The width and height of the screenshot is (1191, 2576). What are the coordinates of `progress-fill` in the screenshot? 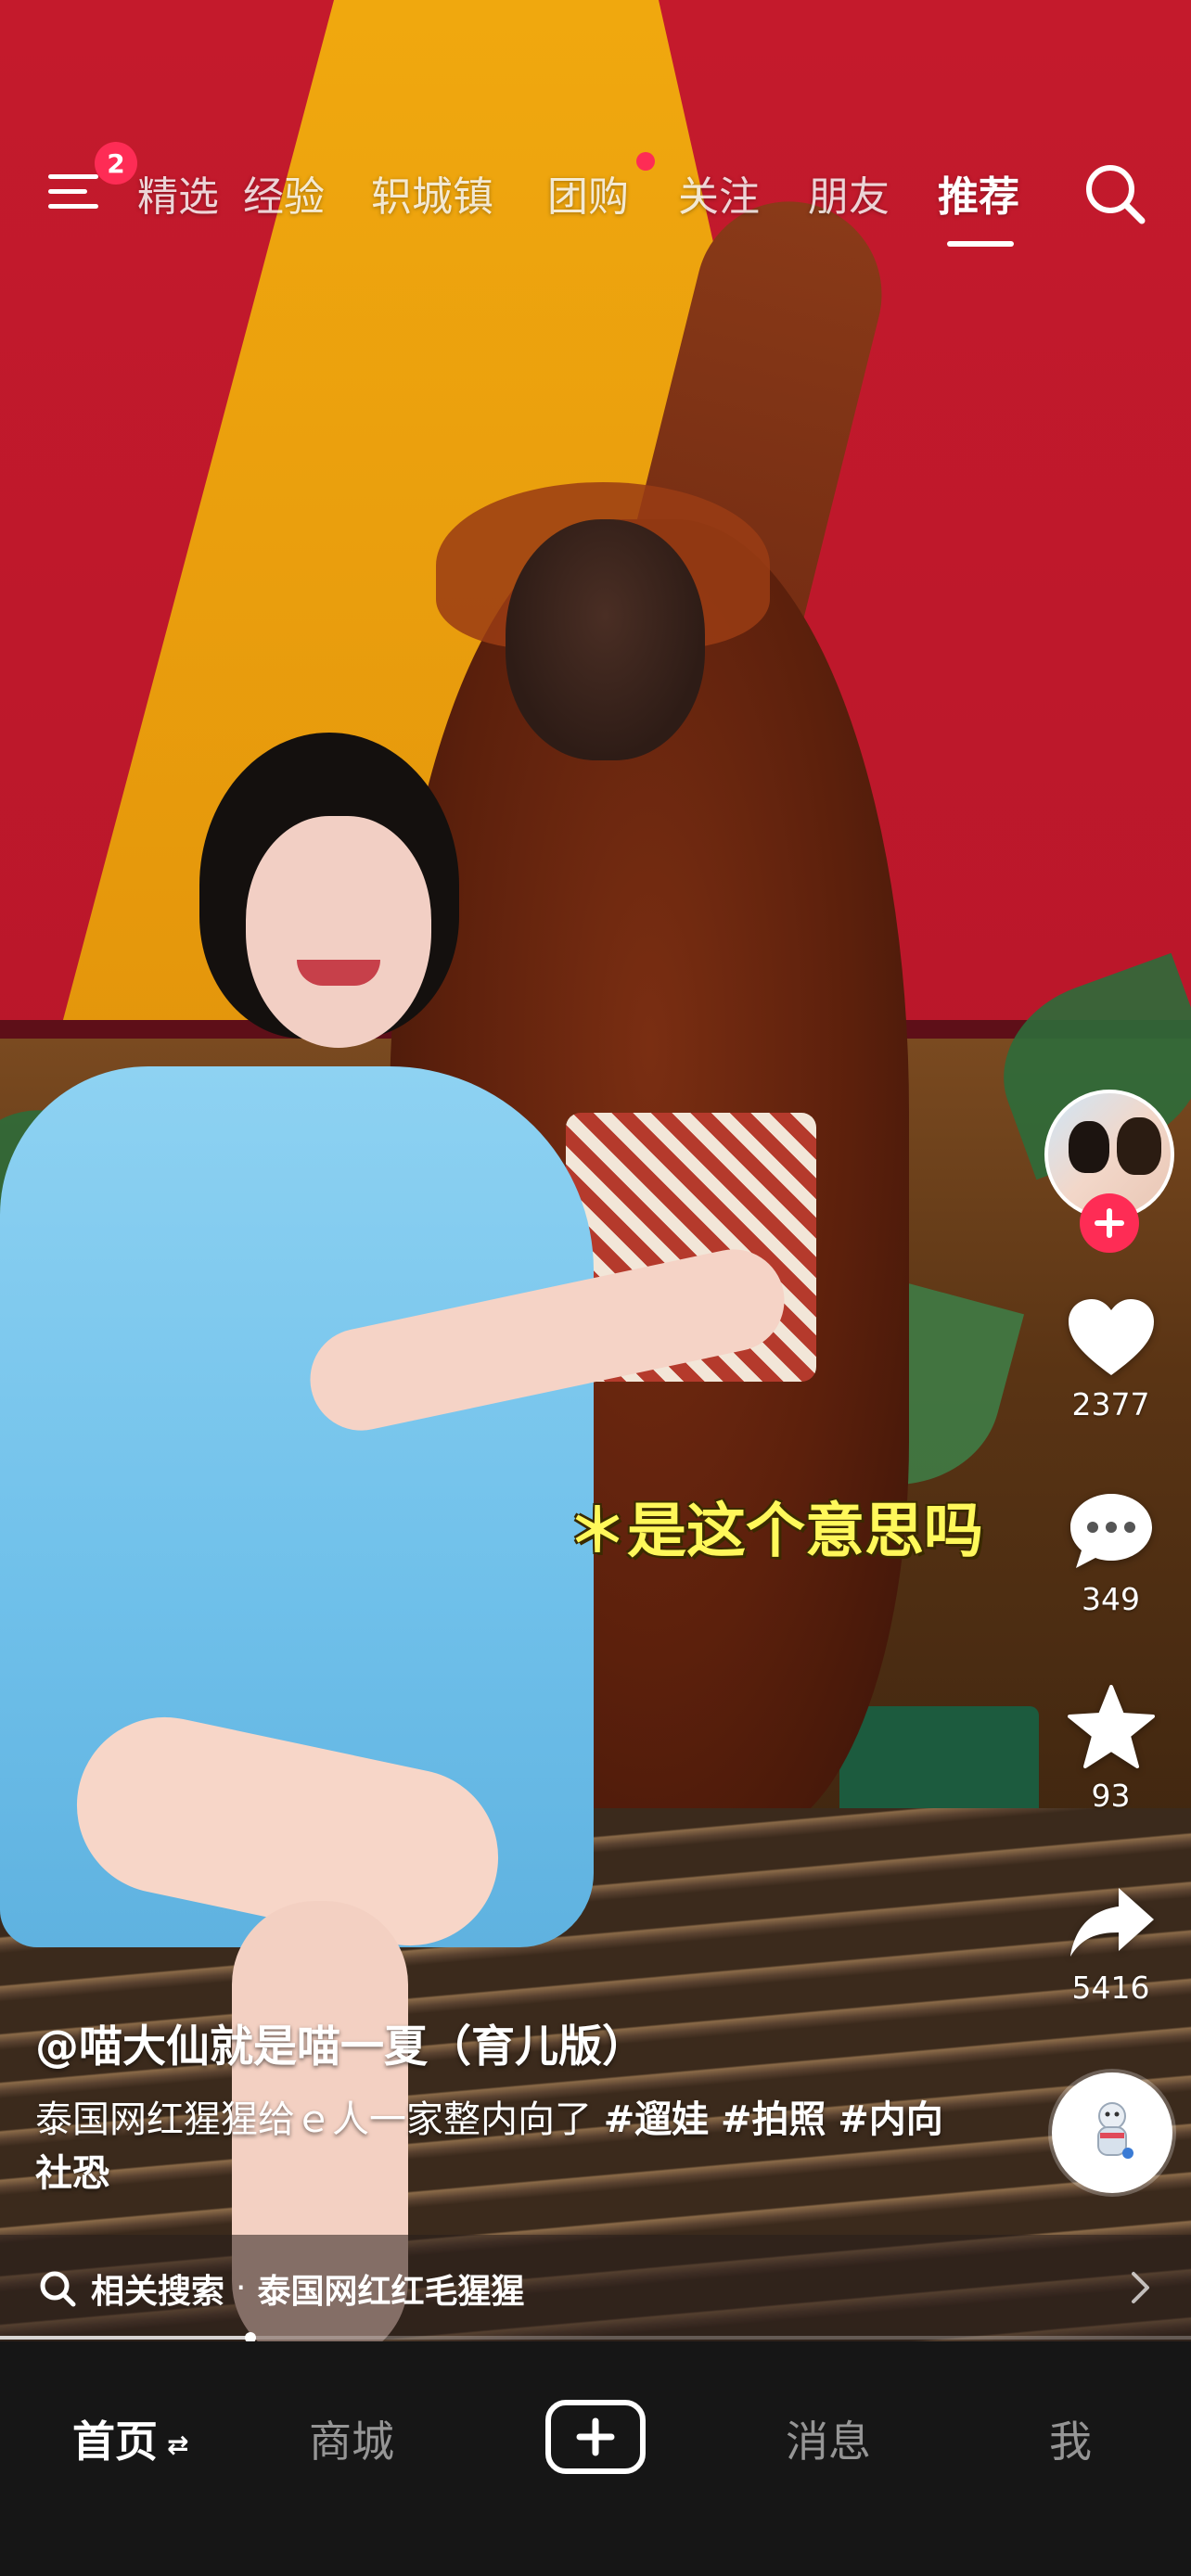 It's located at (125, 2338).